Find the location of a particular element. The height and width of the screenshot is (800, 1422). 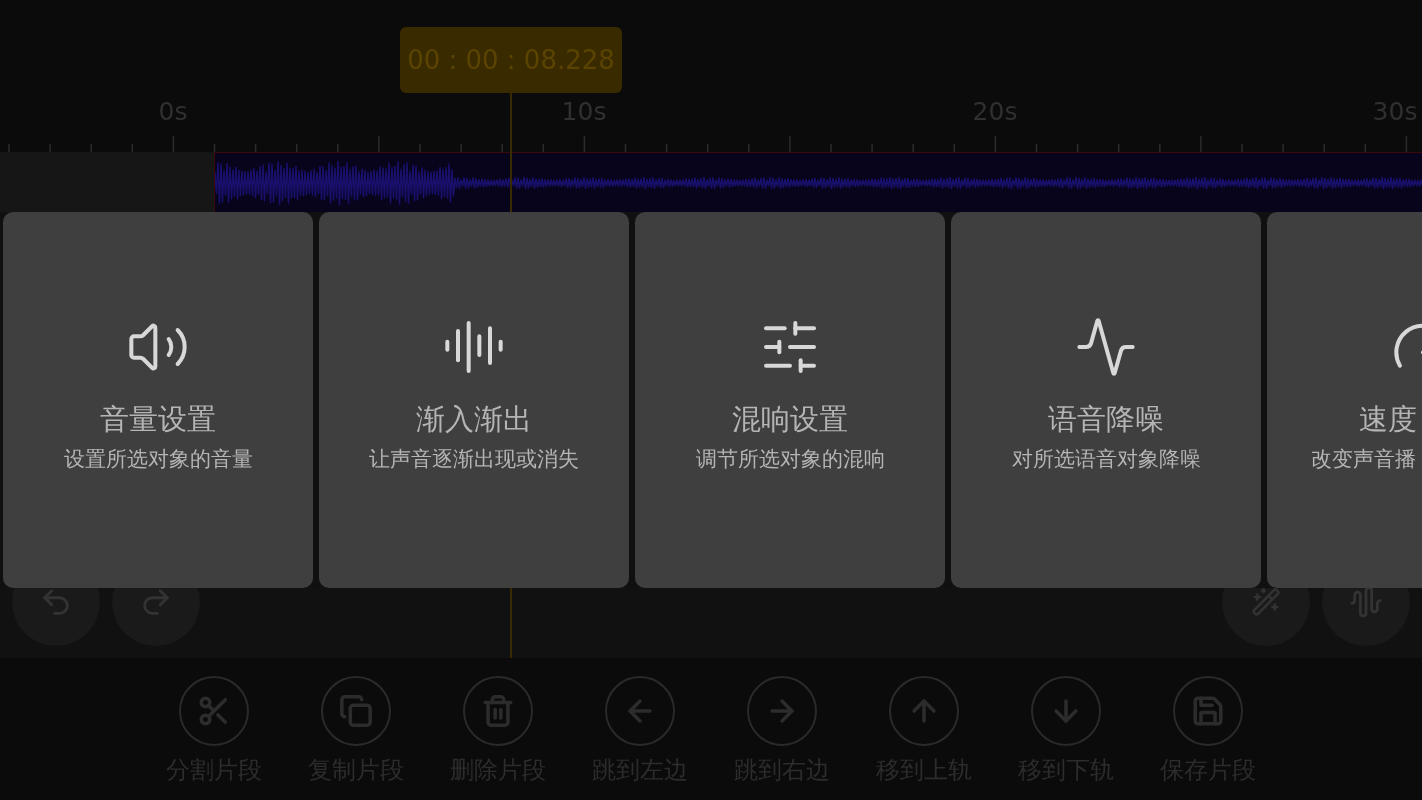

effect-card: 语音降噪 对所选语音对象降噪 is located at coordinates (1106, 400).